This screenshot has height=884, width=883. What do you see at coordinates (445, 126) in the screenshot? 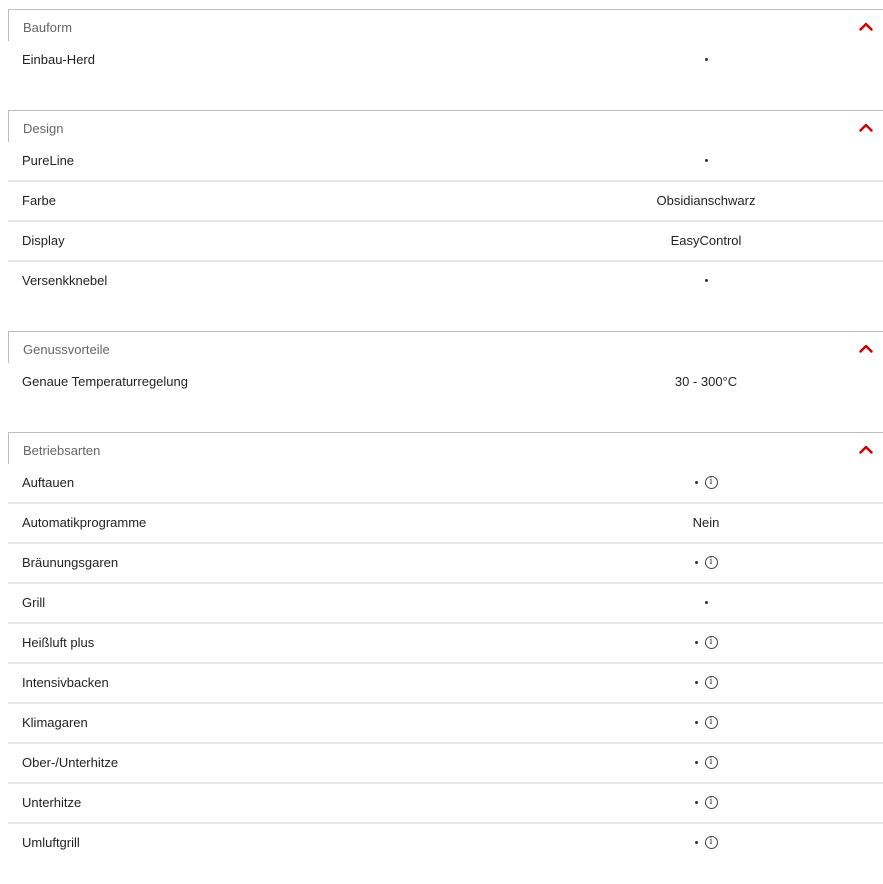
I see `section-header-design: Design` at bounding box center [445, 126].